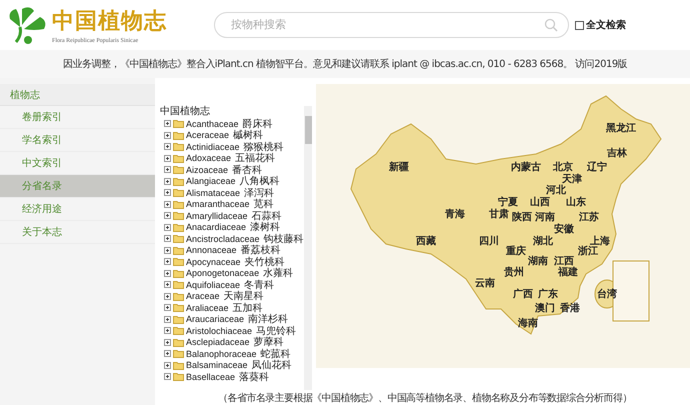  Describe the element at coordinates (207, 169) in the screenshot. I see `family-name: Aizoaceae` at that location.